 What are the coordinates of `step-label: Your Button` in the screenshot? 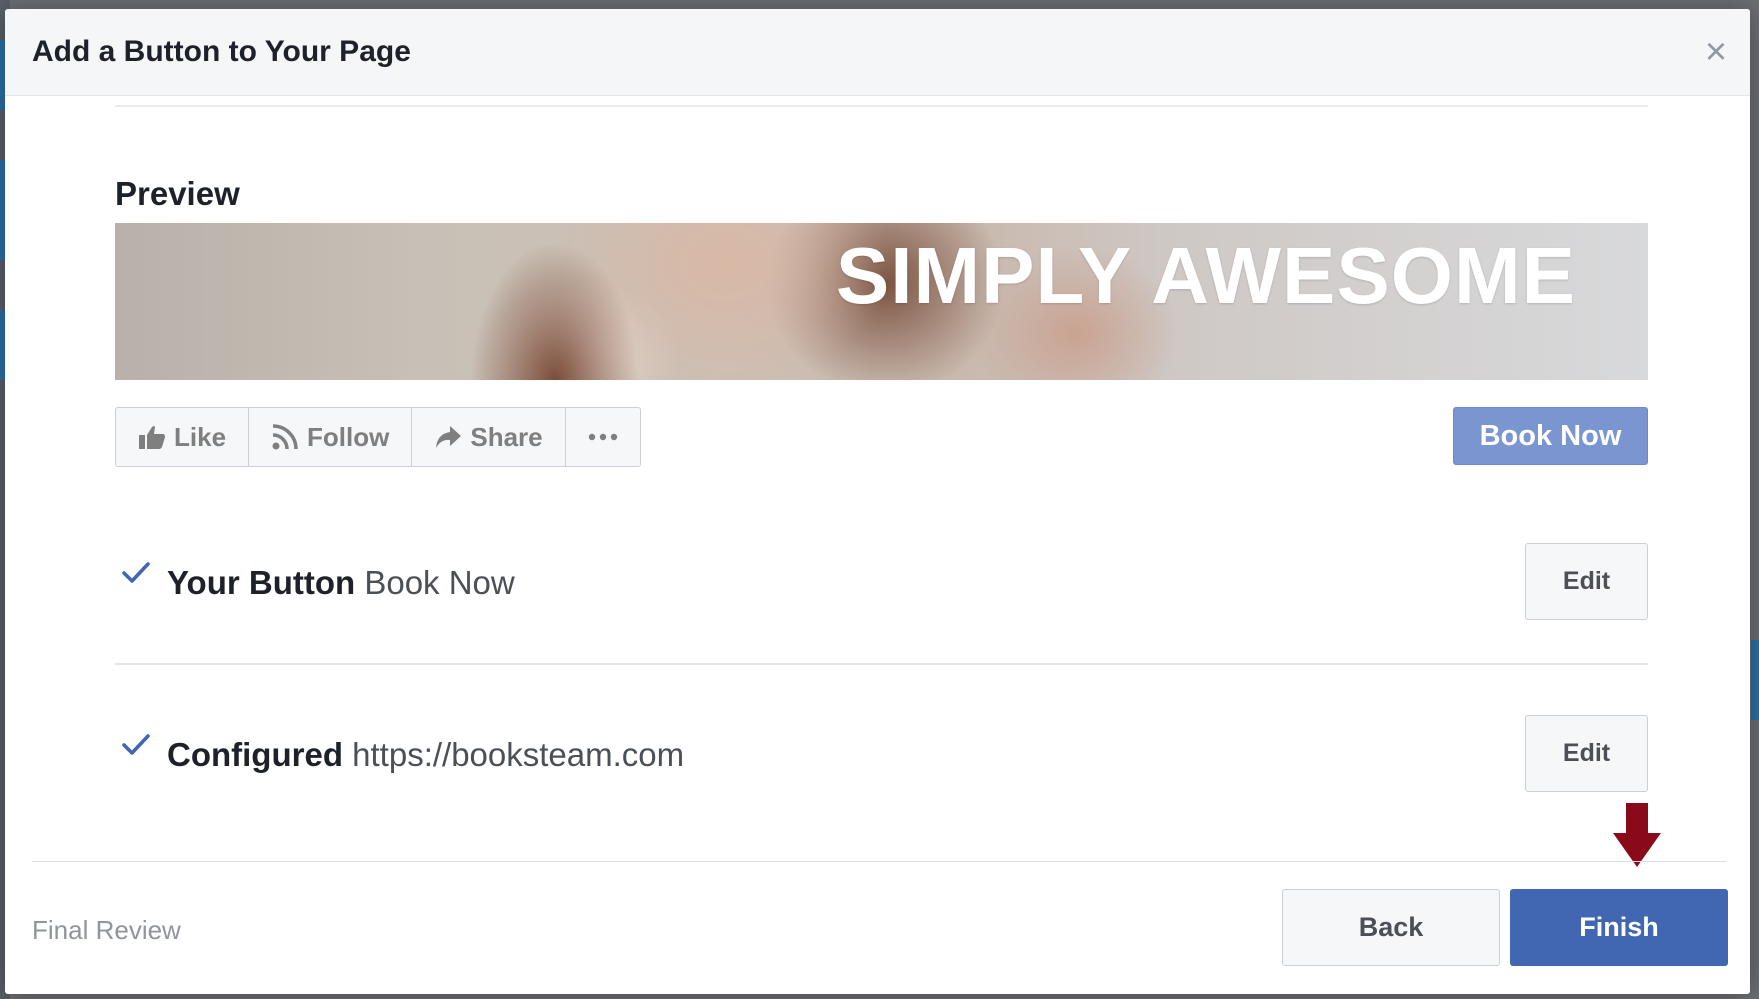 It's located at (261, 582).